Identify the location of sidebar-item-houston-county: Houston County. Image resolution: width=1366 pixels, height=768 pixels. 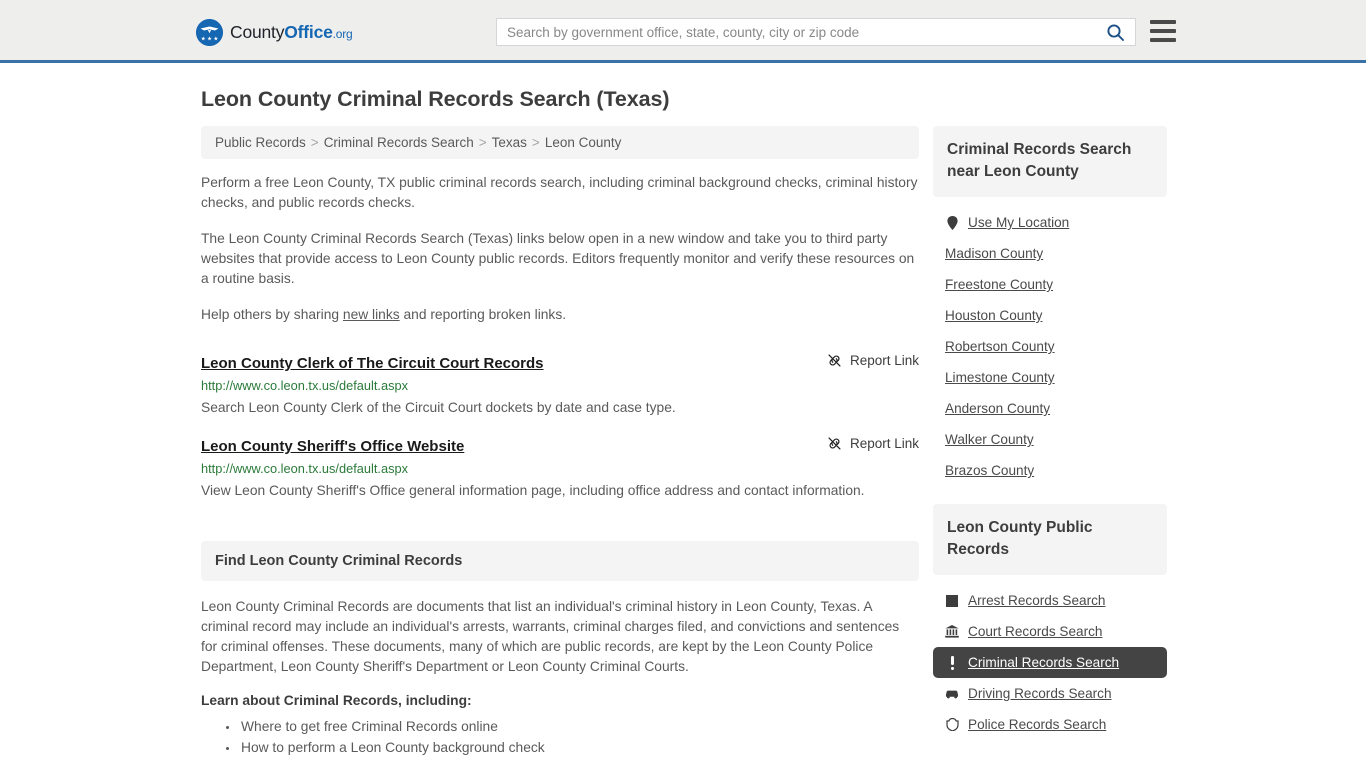
(1050, 315).